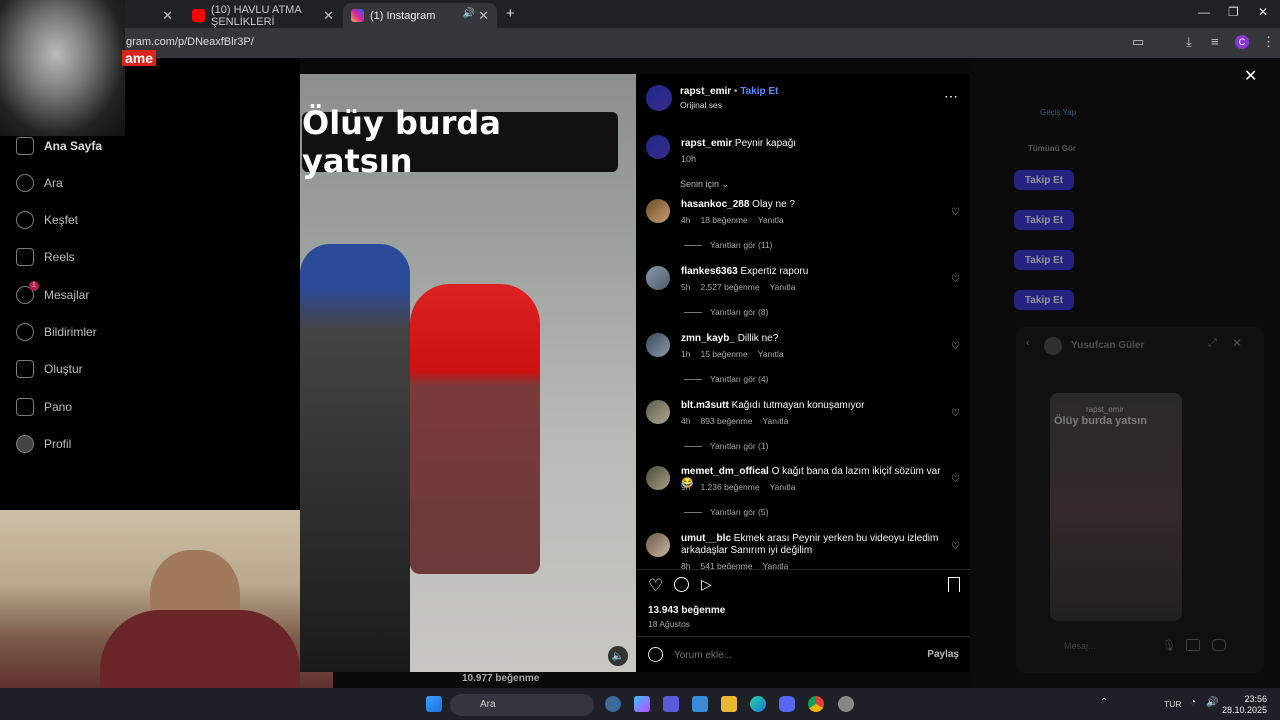  Describe the element at coordinates (39, 183) in the screenshot. I see `sidebar-item-search: Ara` at that location.